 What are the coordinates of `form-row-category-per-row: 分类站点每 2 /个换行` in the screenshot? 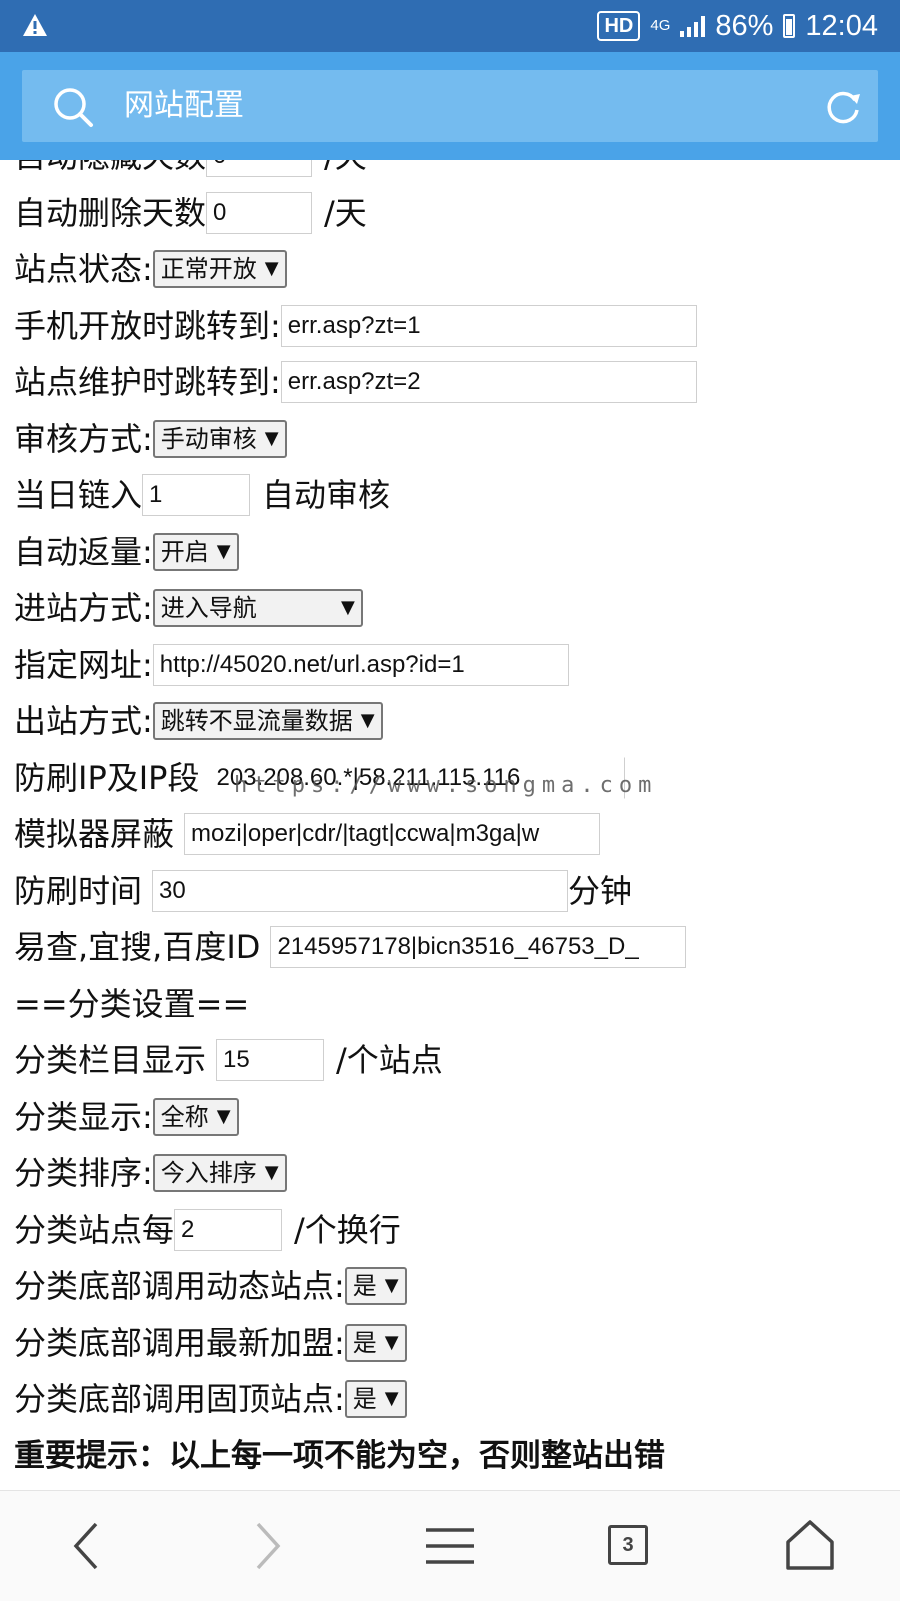 It's located at (454, 1230).